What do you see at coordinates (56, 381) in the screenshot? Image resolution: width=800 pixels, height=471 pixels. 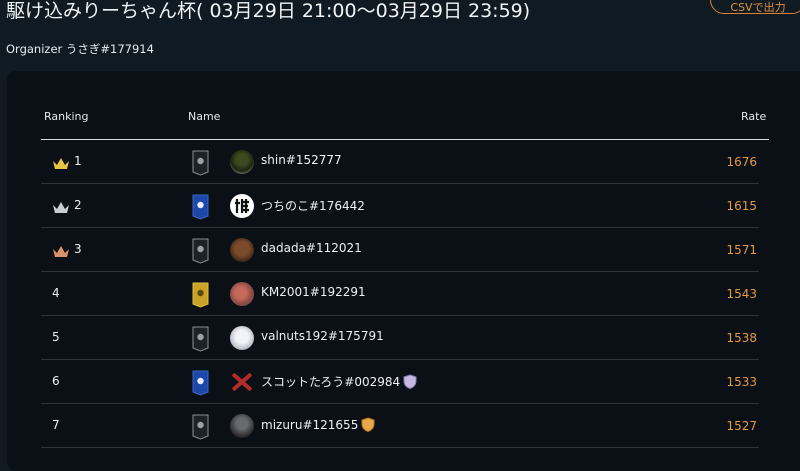 I see `rank-number: 6` at bounding box center [56, 381].